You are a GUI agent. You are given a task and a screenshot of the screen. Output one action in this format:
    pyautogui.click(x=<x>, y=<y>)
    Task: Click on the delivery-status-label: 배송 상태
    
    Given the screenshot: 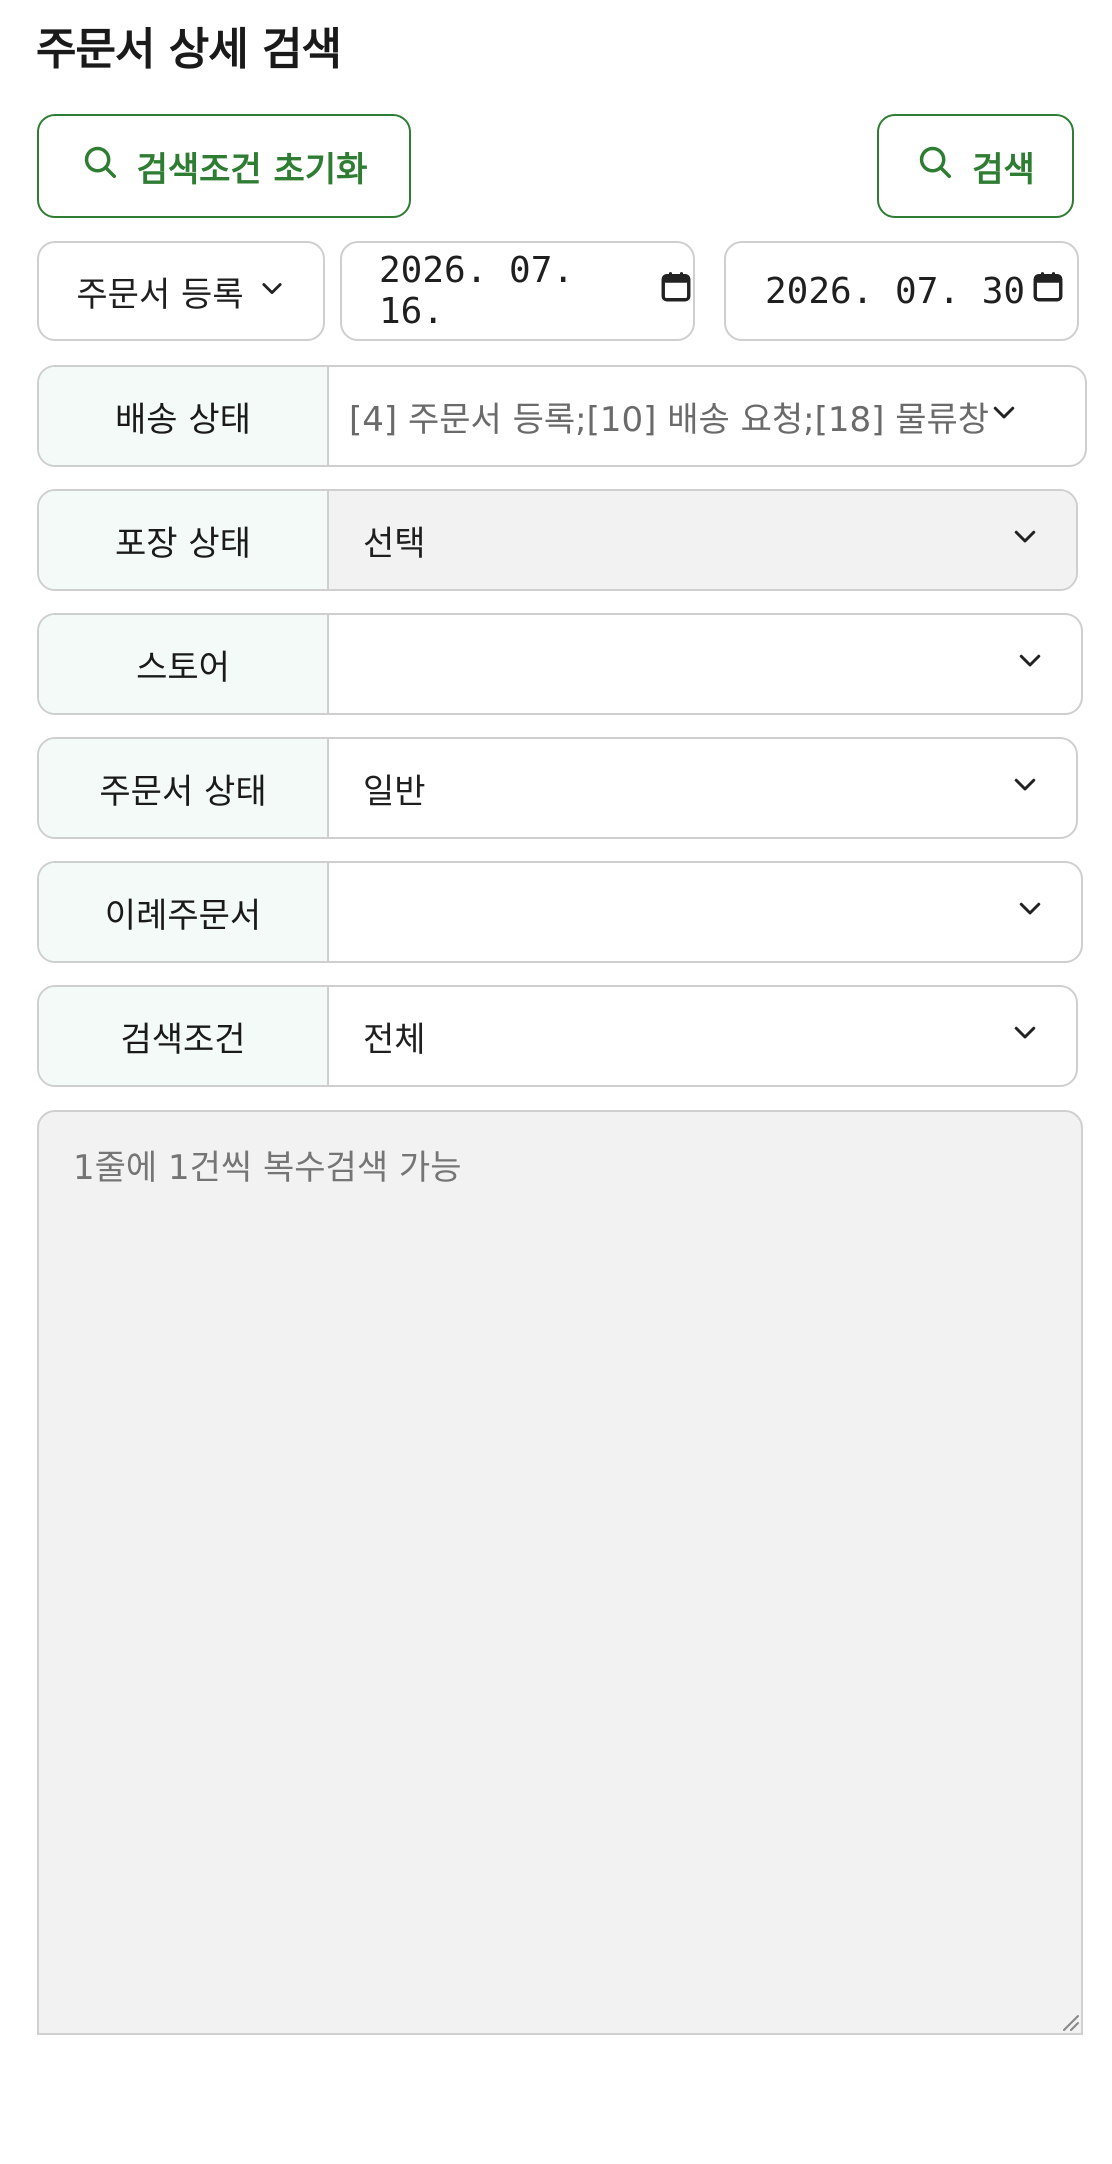 What is the action you would take?
    pyautogui.click(x=184, y=416)
    